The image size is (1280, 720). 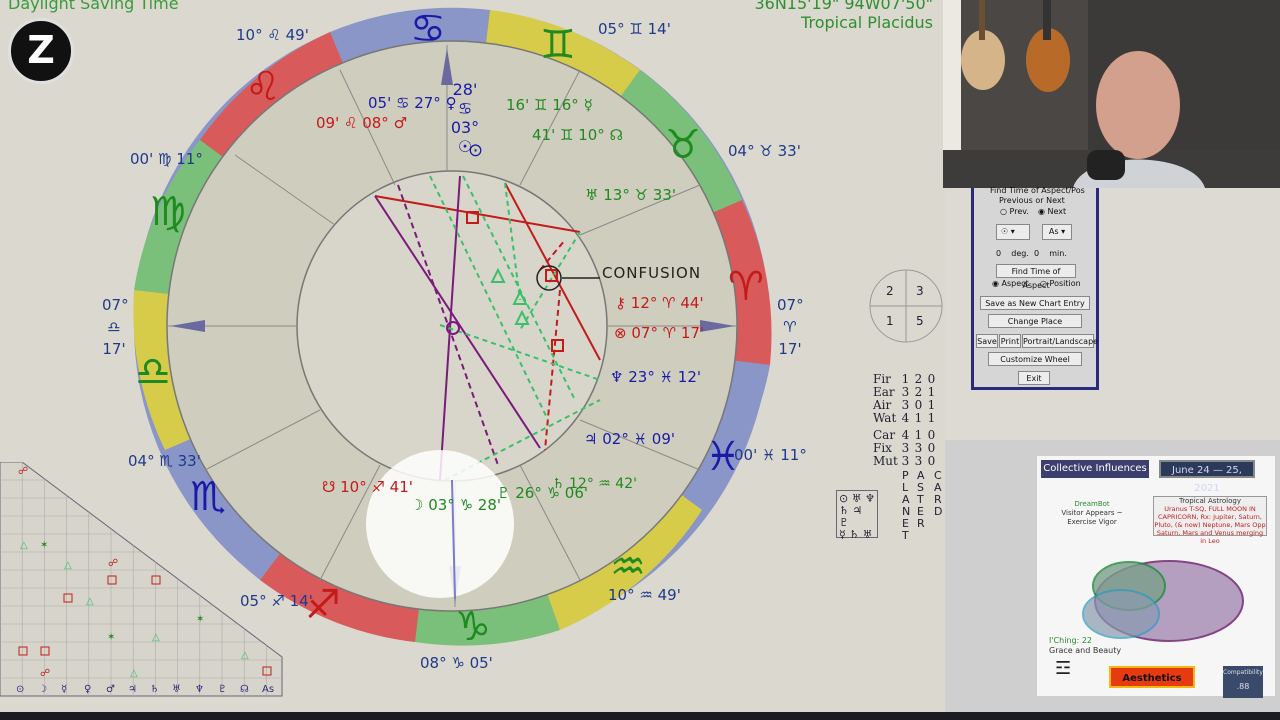 What do you see at coordinates (376, 487) in the screenshot?
I see `south-node-label: 10° ♐ 41'` at bounding box center [376, 487].